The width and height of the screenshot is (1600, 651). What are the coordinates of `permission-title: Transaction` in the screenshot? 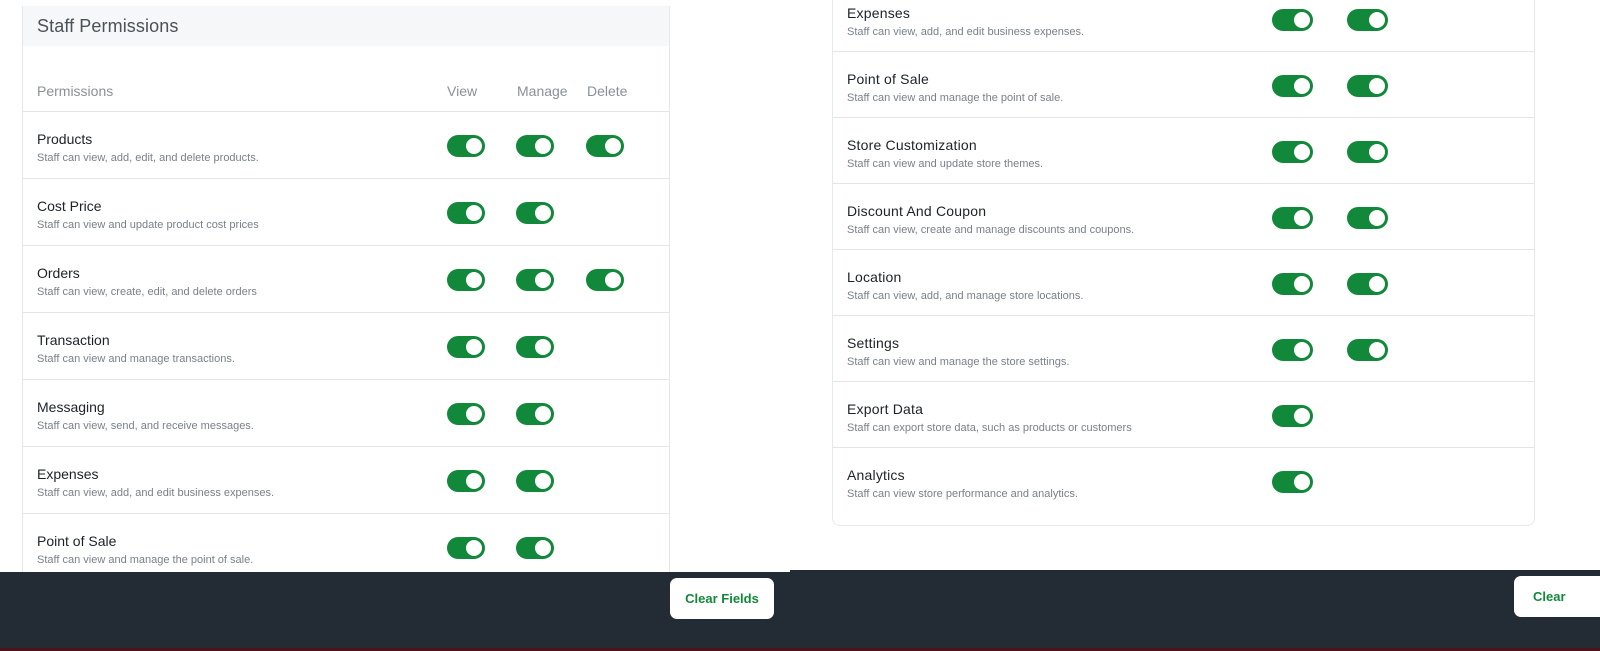 It's located at (73, 340).